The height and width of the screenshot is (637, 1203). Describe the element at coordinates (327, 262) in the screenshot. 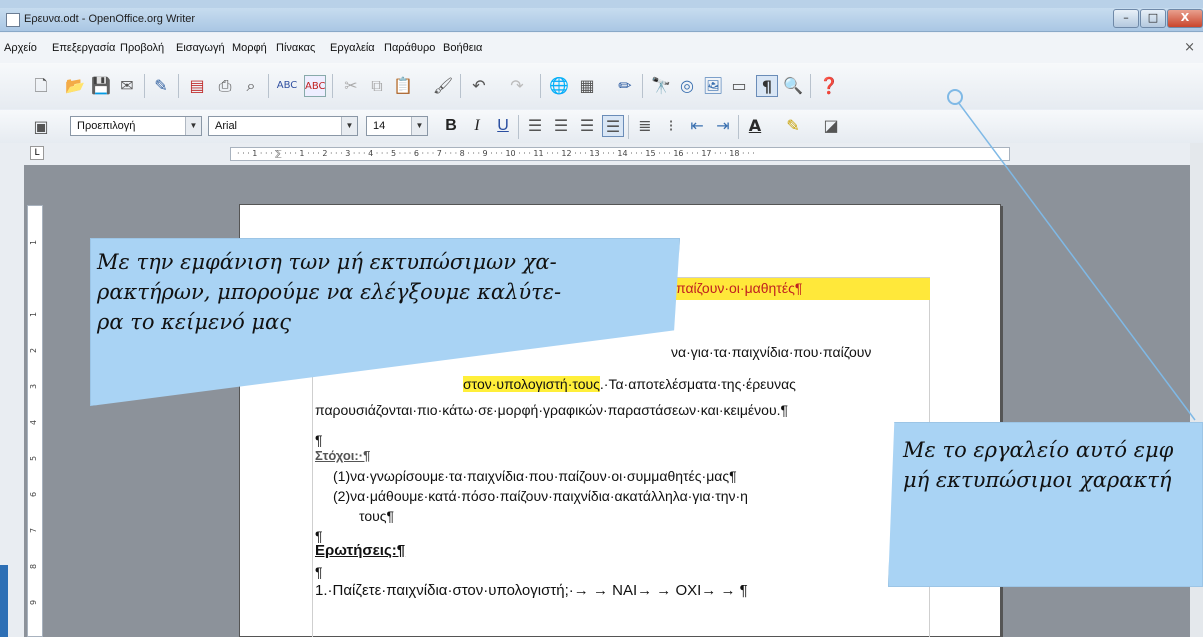

I see `callout-left-line-1: Με την εμφάνιση των μή εκτυπώσιμων χα-` at that location.